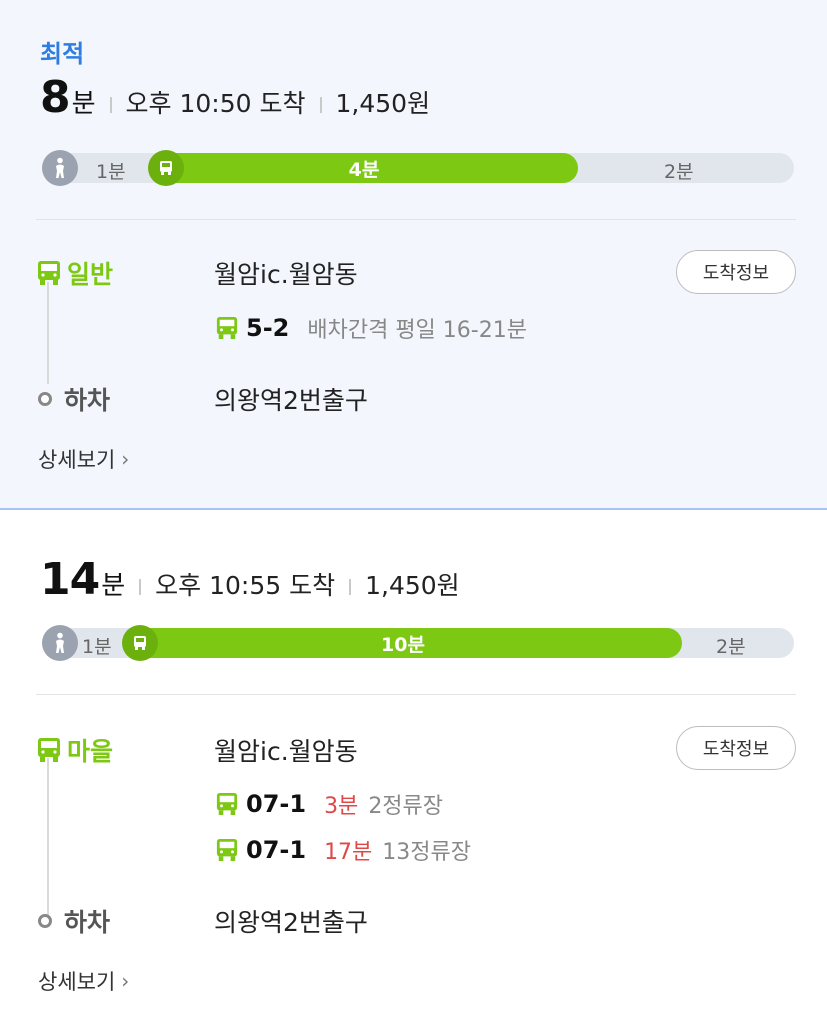 This screenshot has width=827, height=1031. I want to click on ride-time-label: 4분, so click(364, 169).